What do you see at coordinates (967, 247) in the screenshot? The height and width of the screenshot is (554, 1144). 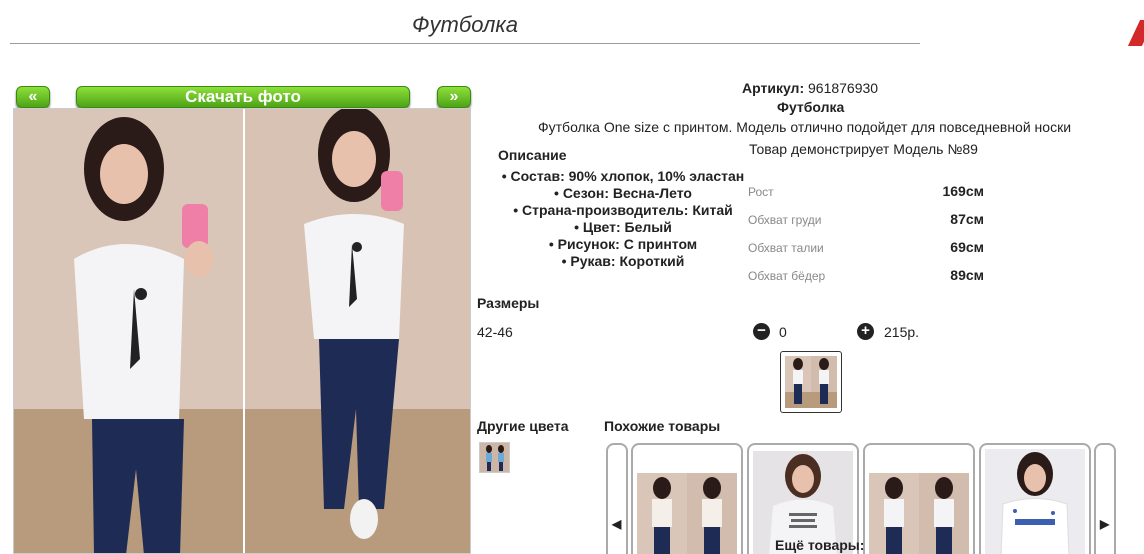 I see `measurement-value: 69см` at bounding box center [967, 247].